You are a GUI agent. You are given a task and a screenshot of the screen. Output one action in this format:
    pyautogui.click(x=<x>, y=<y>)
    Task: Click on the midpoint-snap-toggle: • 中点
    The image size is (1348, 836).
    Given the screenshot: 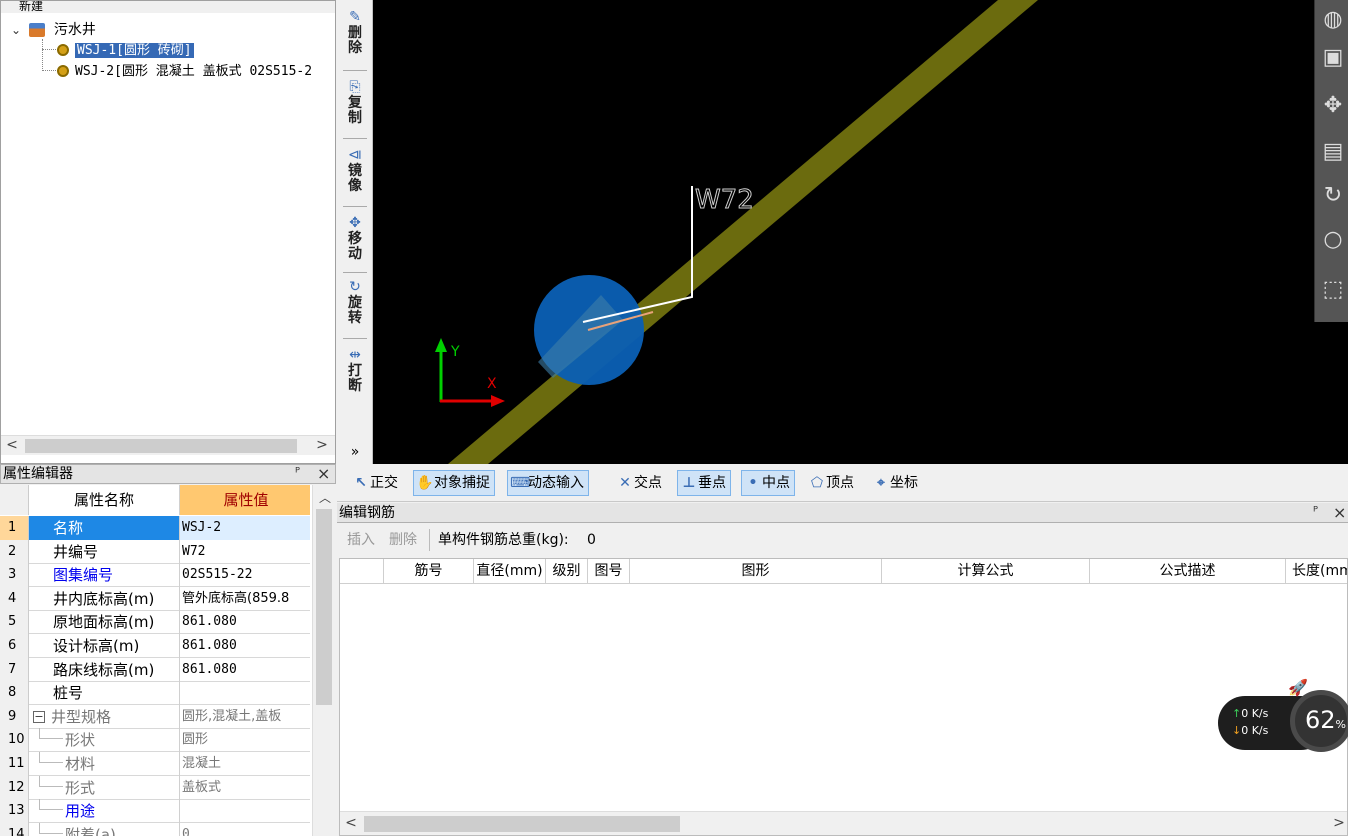 What is the action you would take?
    pyautogui.click(x=768, y=483)
    